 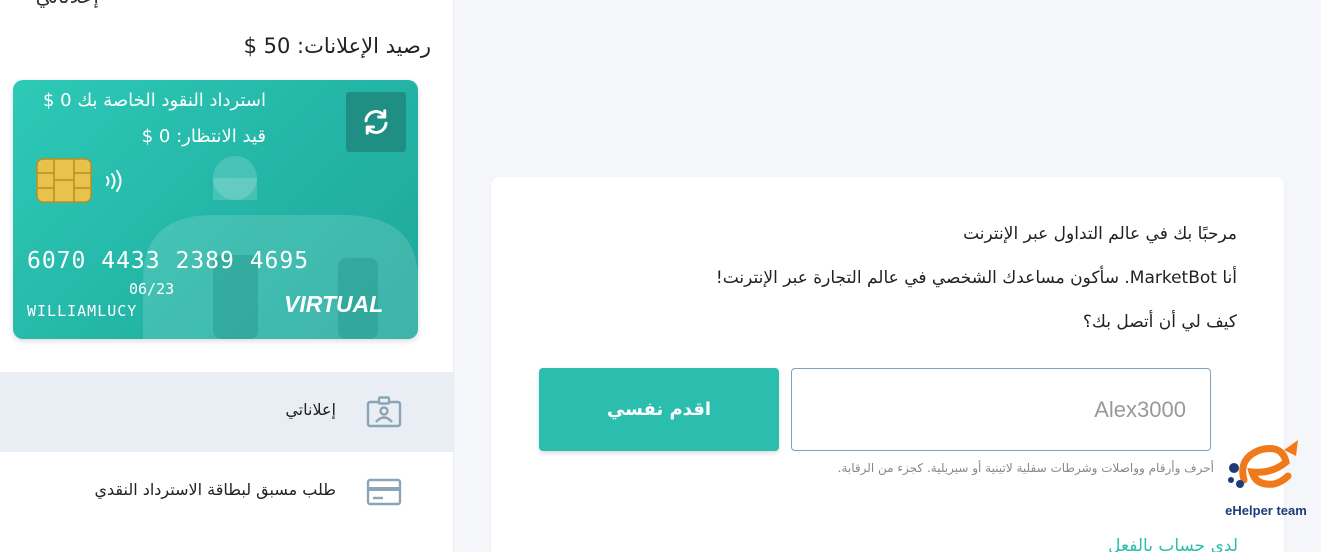 What do you see at coordinates (168, 261) in the screenshot?
I see `card-number: 6070 4433 2389 4695` at bounding box center [168, 261].